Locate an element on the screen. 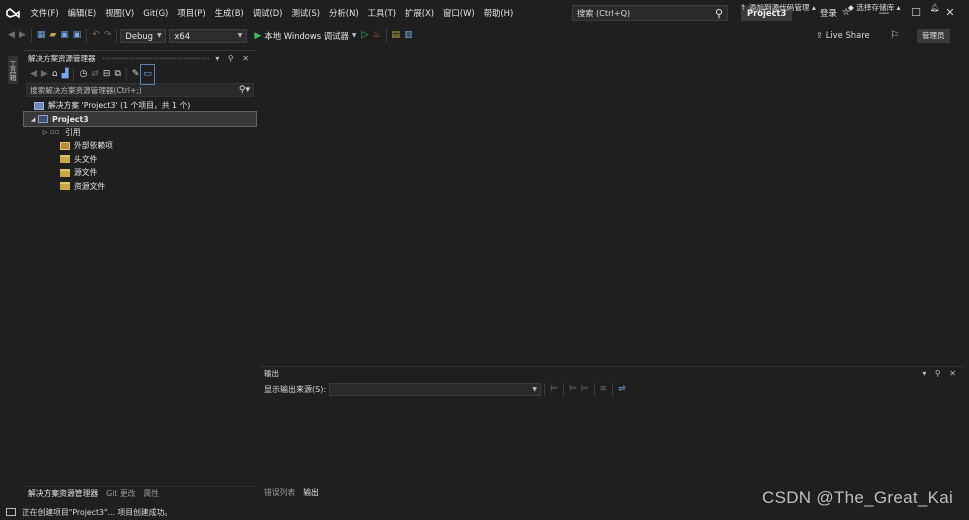  pending-changes-icon: ◷ is located at coordinates (83, 74).